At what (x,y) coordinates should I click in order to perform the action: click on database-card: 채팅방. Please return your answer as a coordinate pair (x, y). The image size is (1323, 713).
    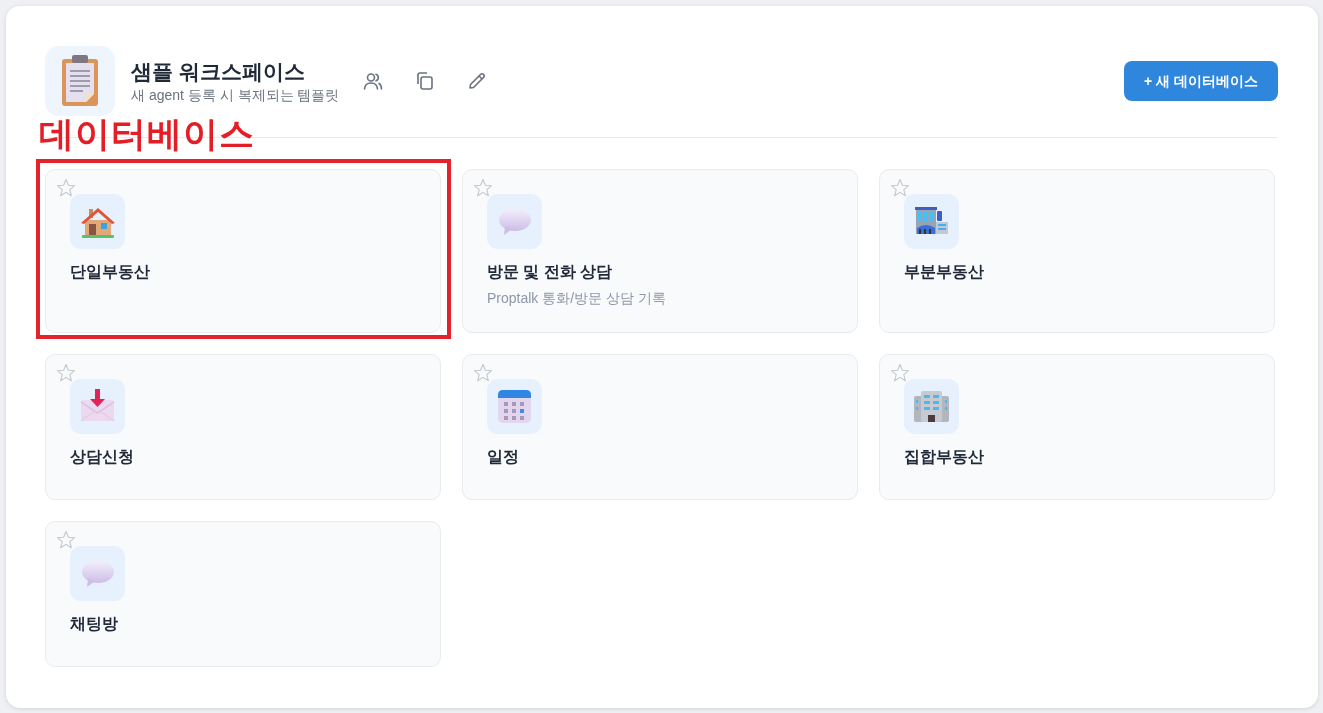
    Looking at the image, I should click on (243, 594).